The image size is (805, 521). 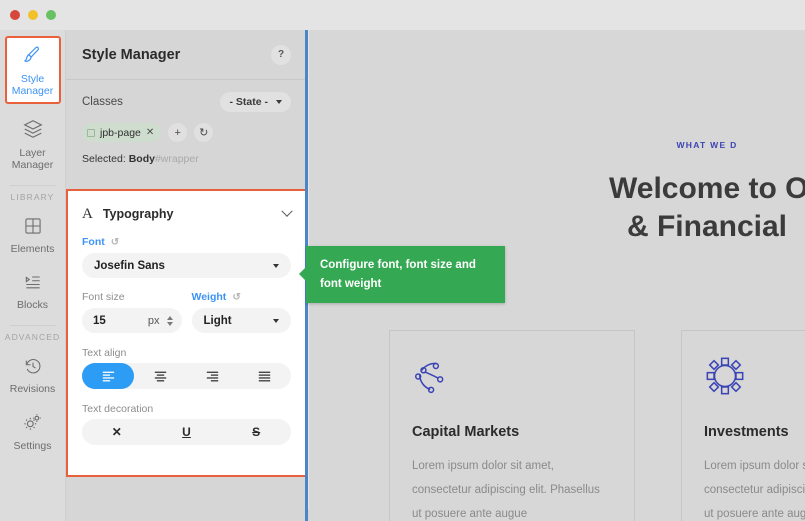 I want to click on align-right-button, so click(x=213, y=376).